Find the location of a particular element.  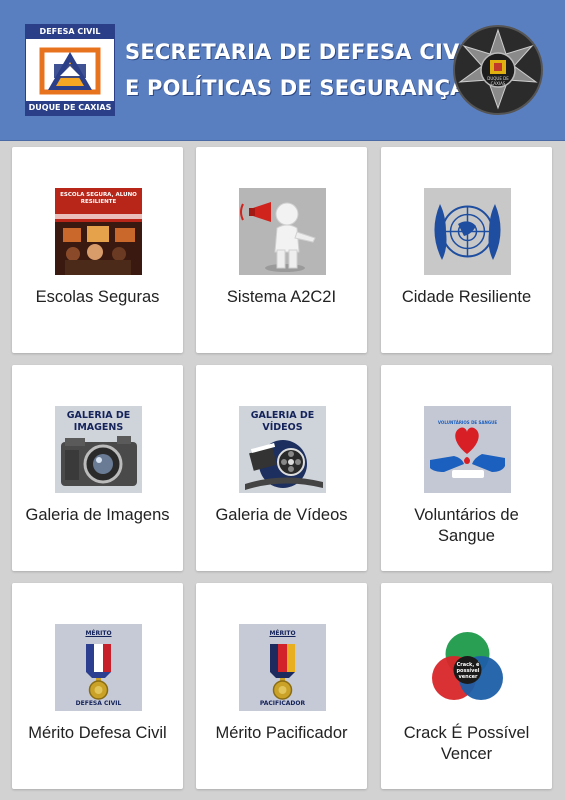

star-badge-icon is located at coordinates (498, 70).